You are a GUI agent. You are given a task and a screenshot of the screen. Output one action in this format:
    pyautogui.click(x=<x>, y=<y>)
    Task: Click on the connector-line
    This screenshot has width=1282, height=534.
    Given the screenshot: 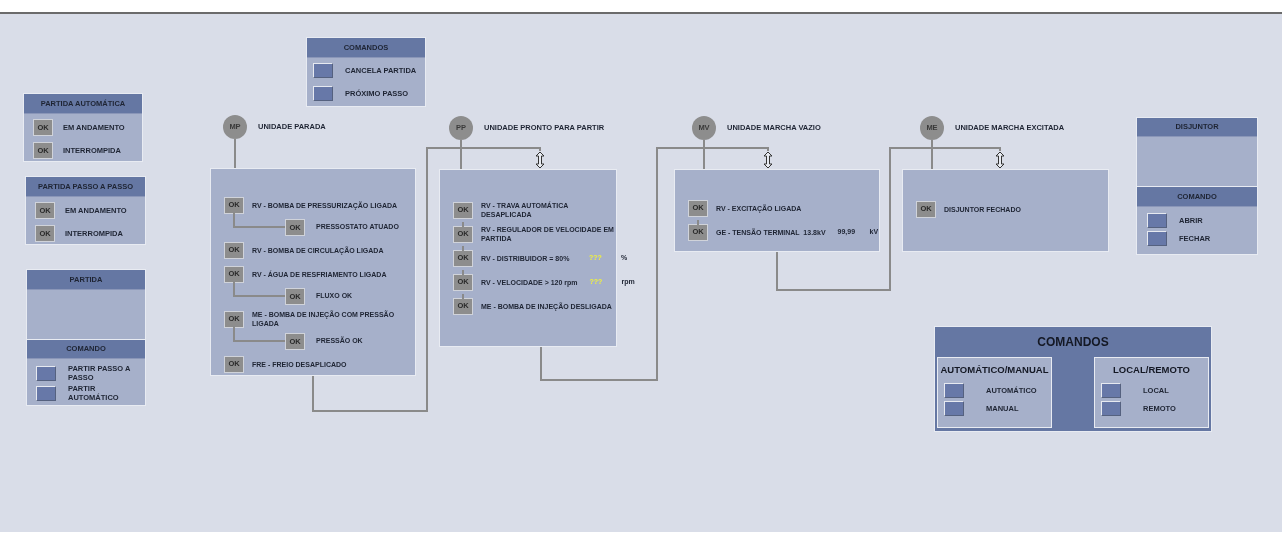 What is the action you would take?
    pyautogui.click(x=235, y=153)
    